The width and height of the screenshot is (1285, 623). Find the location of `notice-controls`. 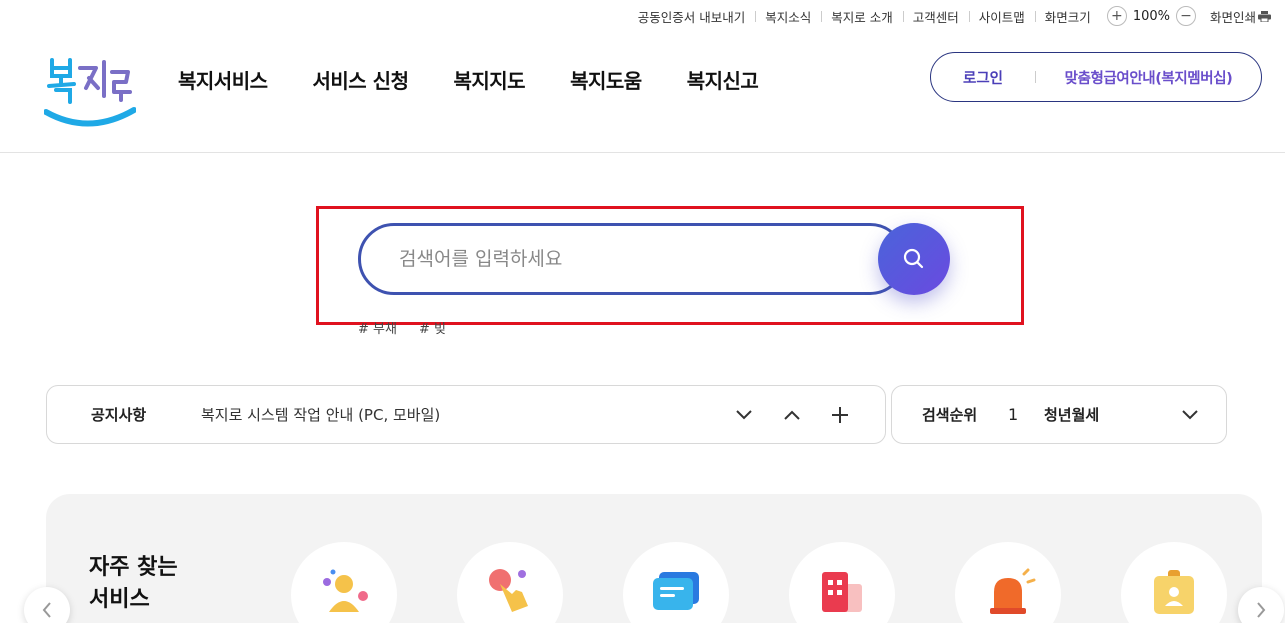

notice-controls is located at coordinates (792, 415).